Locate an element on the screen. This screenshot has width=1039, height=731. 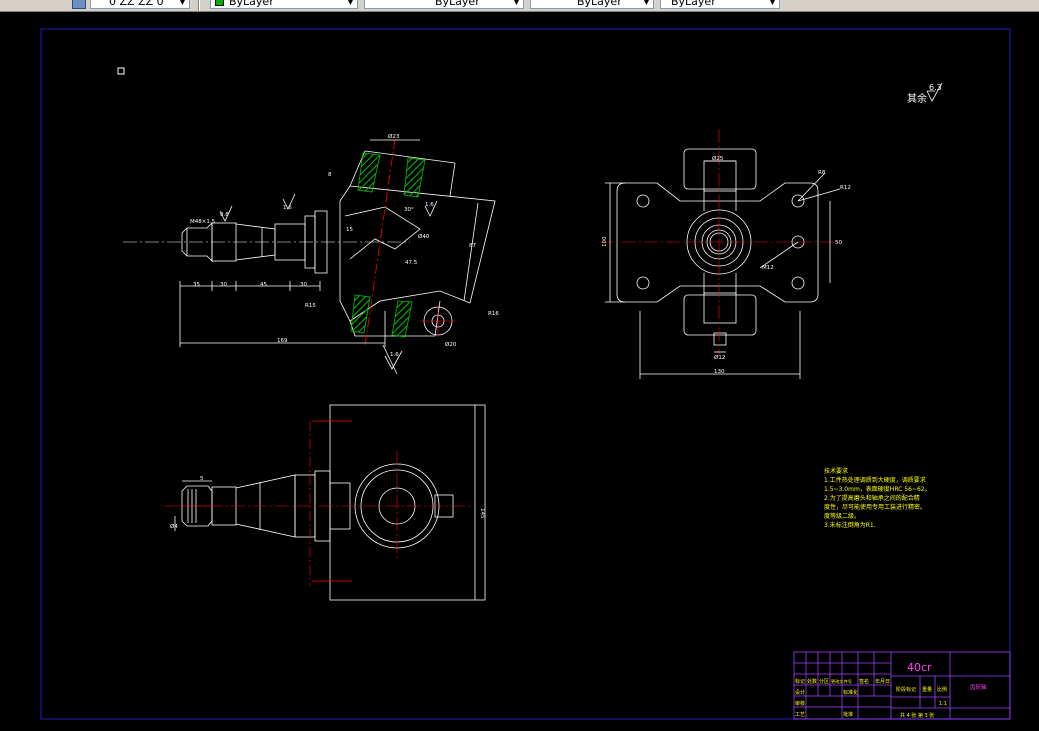
dim-text: Ø25 is located at coordinates (718, 158).